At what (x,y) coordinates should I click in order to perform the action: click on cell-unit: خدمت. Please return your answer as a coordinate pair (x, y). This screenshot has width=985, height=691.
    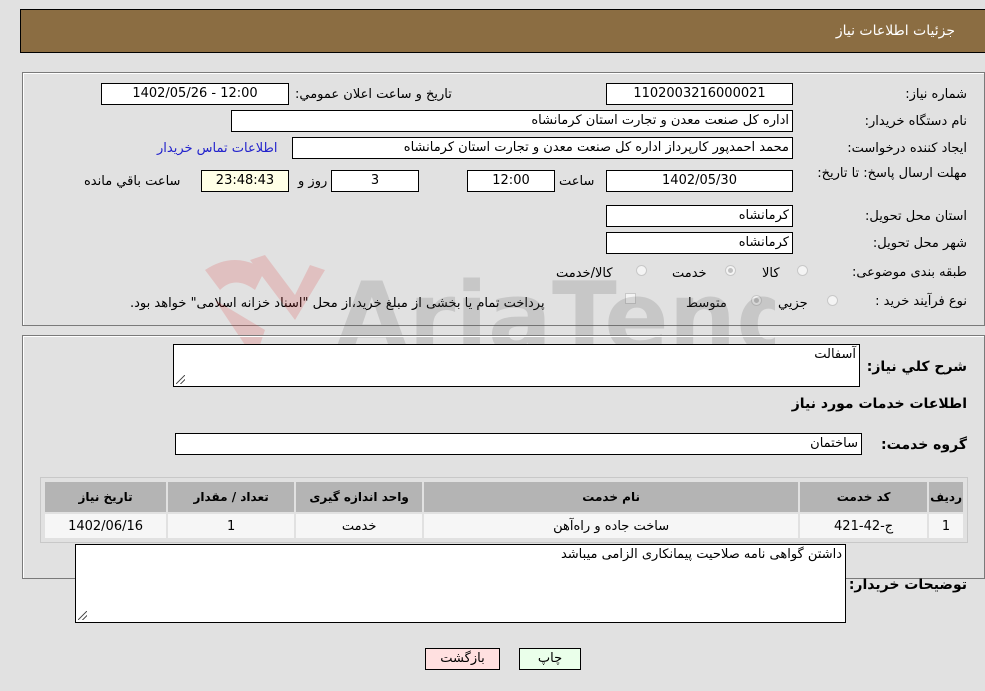
    Looking at the image, I should click on (359, 526).